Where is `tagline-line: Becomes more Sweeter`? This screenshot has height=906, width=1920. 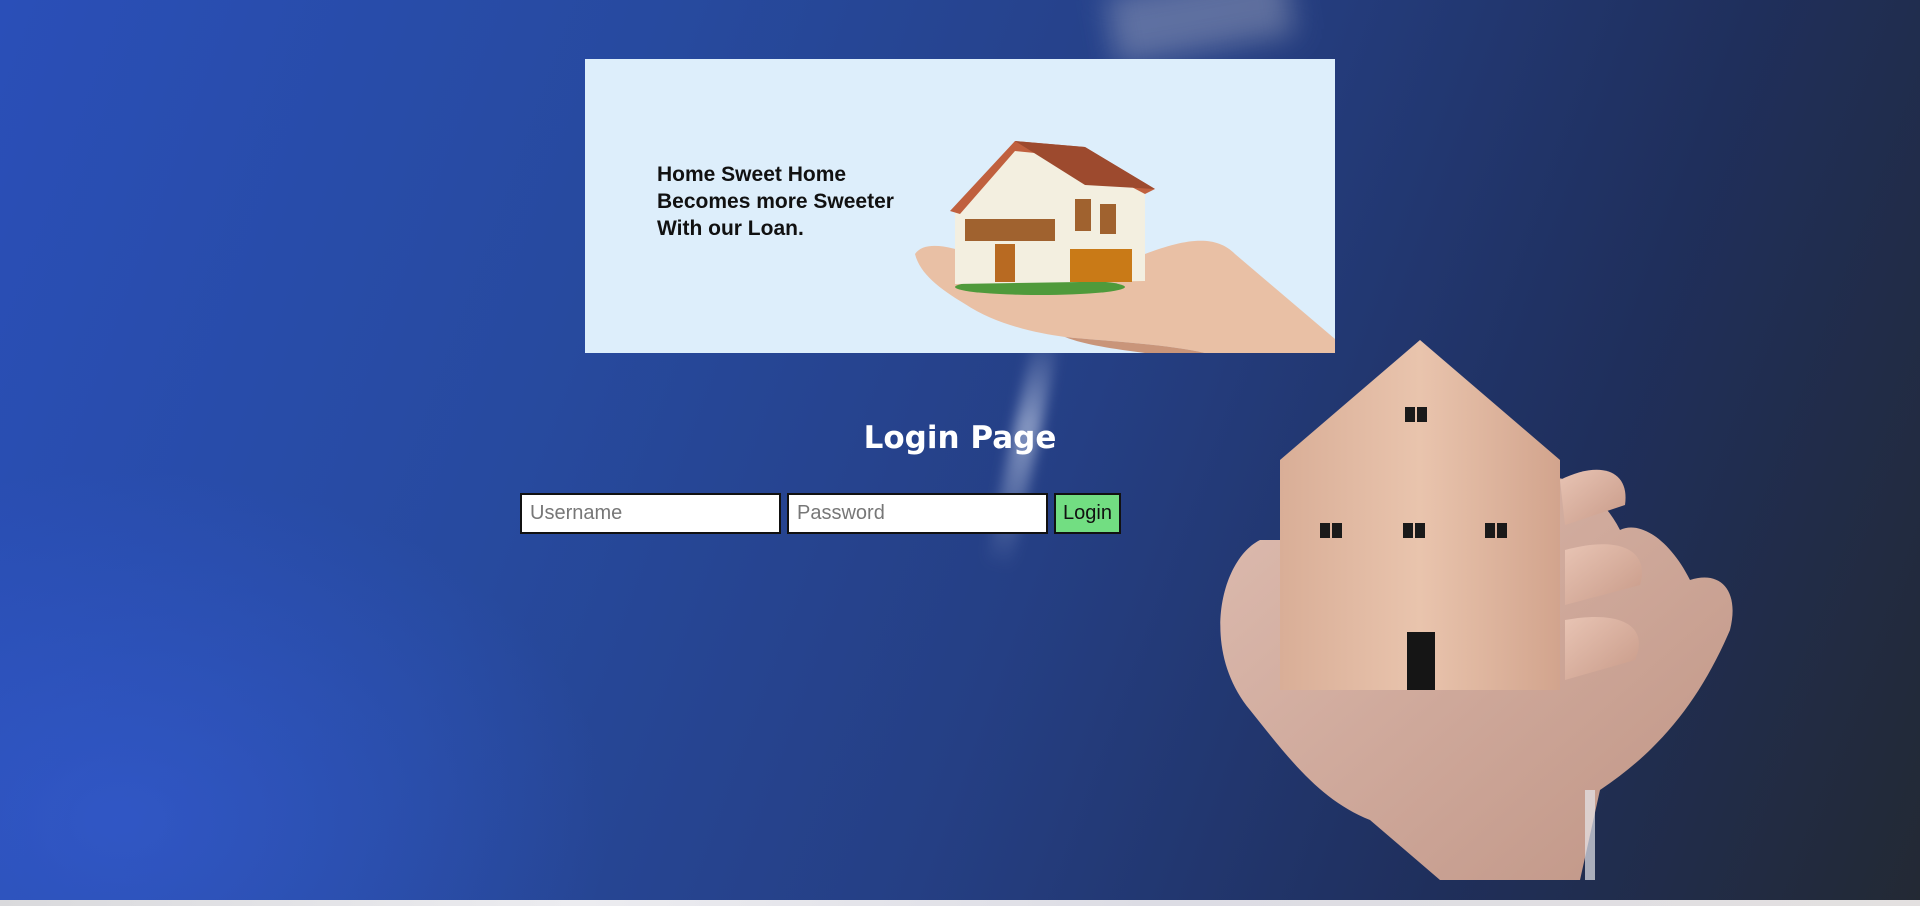
tagline-line: Becomes more Sweeter is located at coordinates (775, 201).